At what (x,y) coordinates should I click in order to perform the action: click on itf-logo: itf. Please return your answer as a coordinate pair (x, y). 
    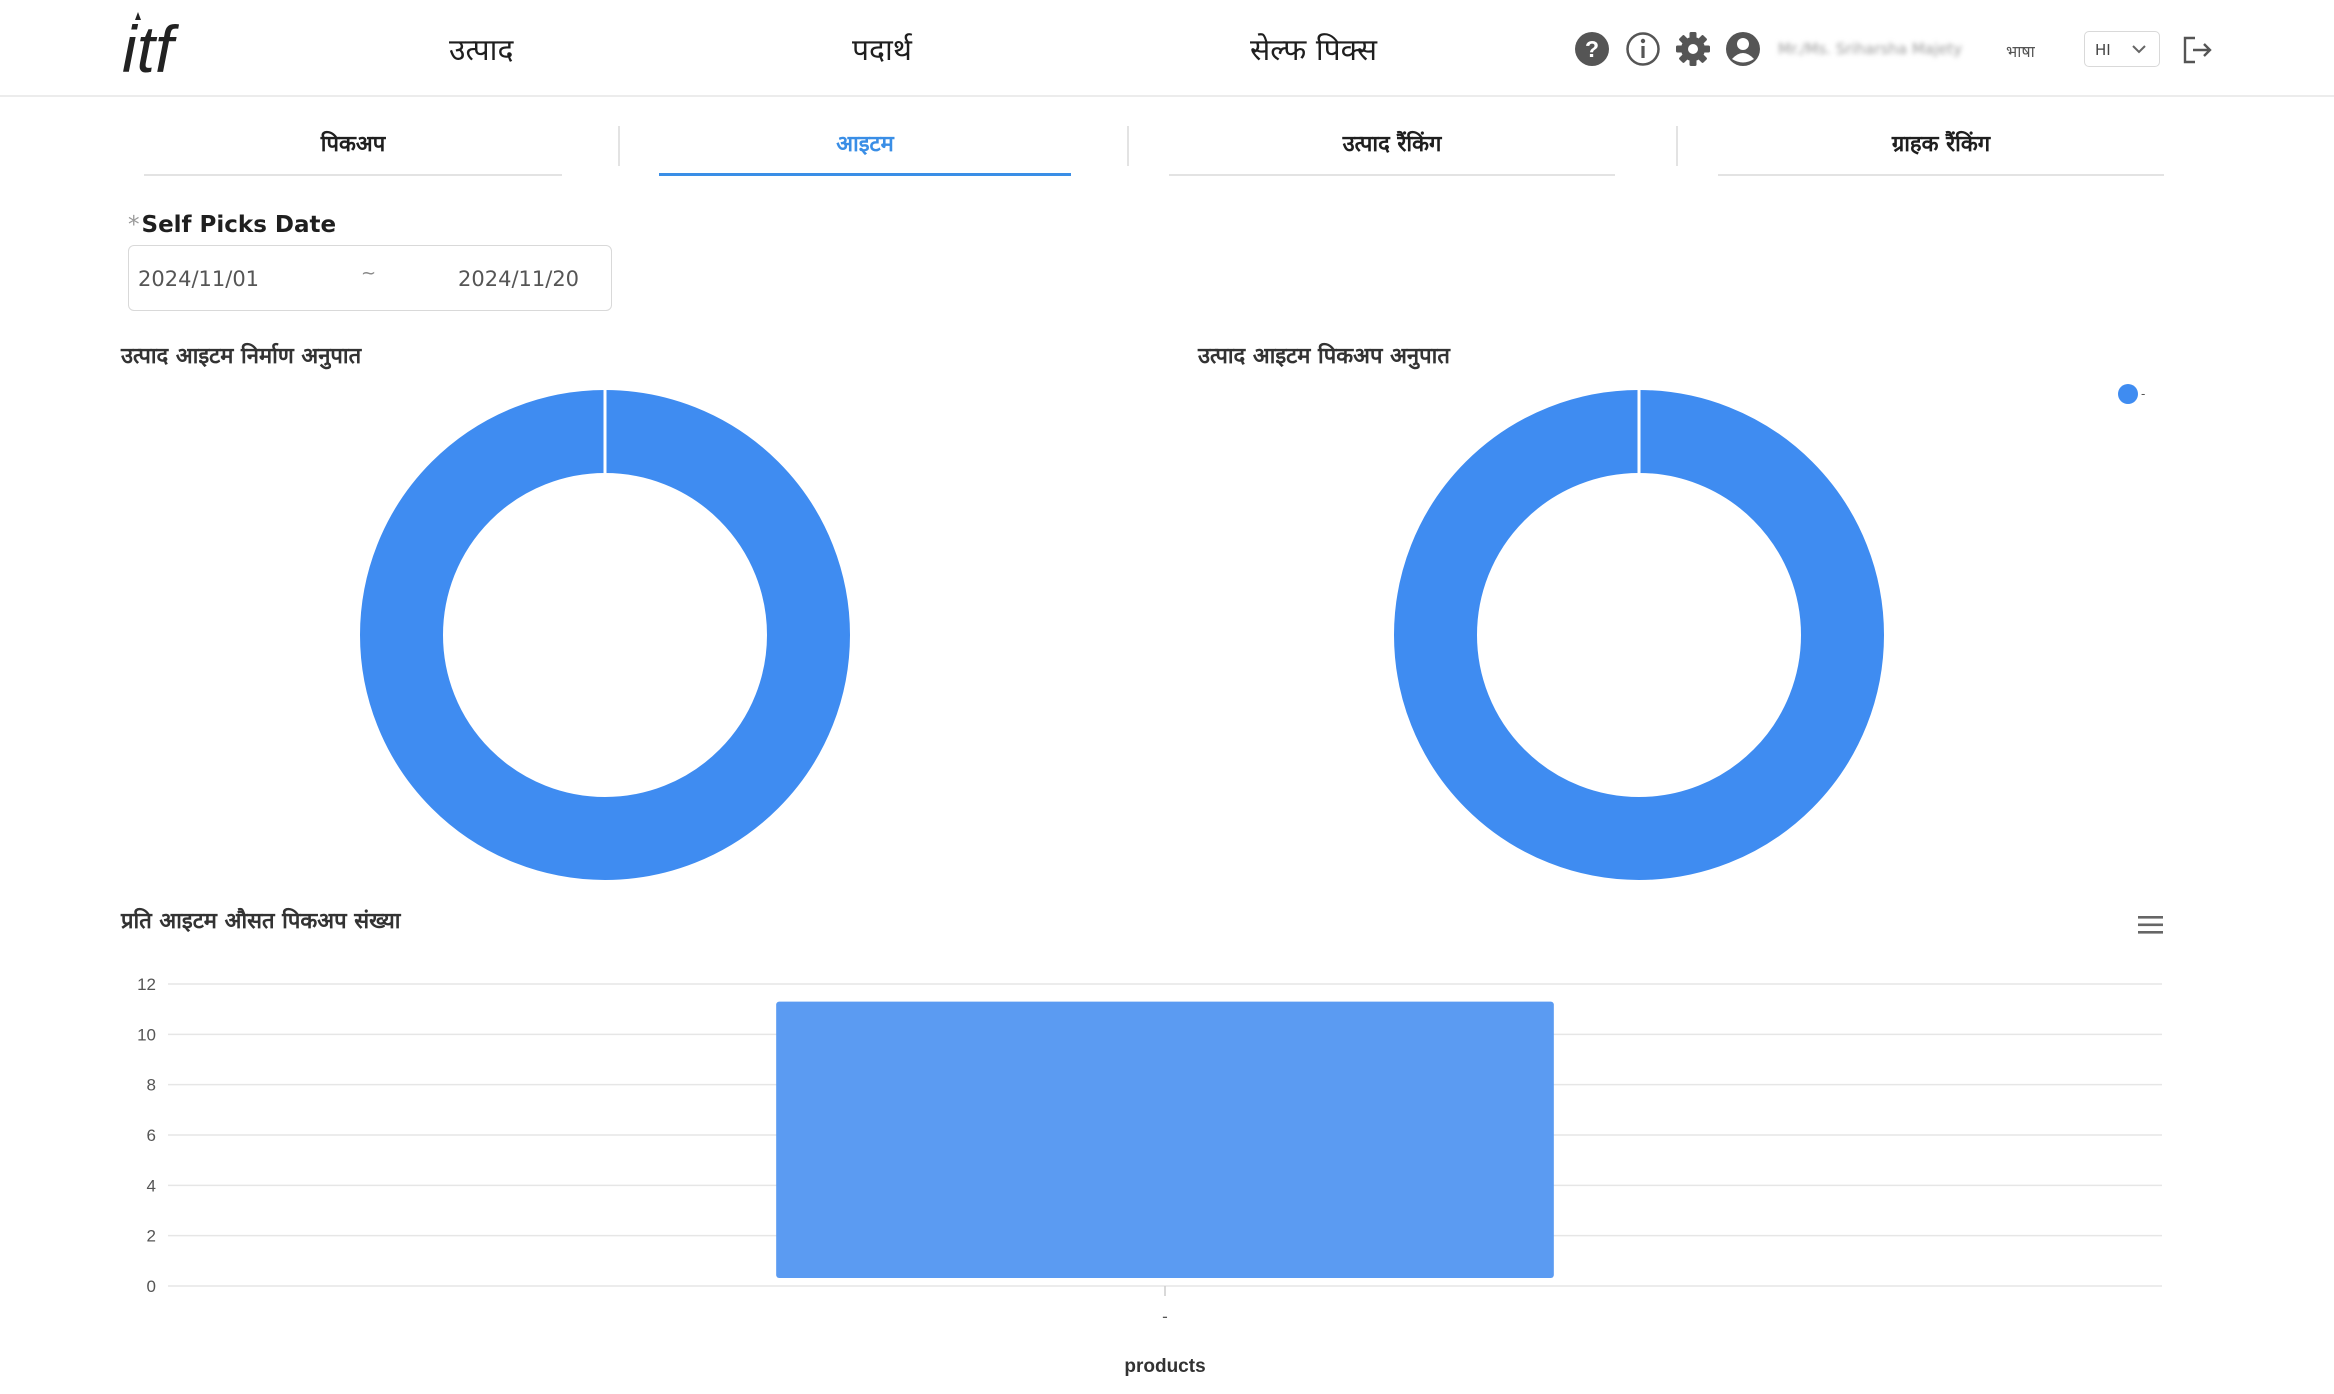
    Looking at the image, I should click on (160, 48).